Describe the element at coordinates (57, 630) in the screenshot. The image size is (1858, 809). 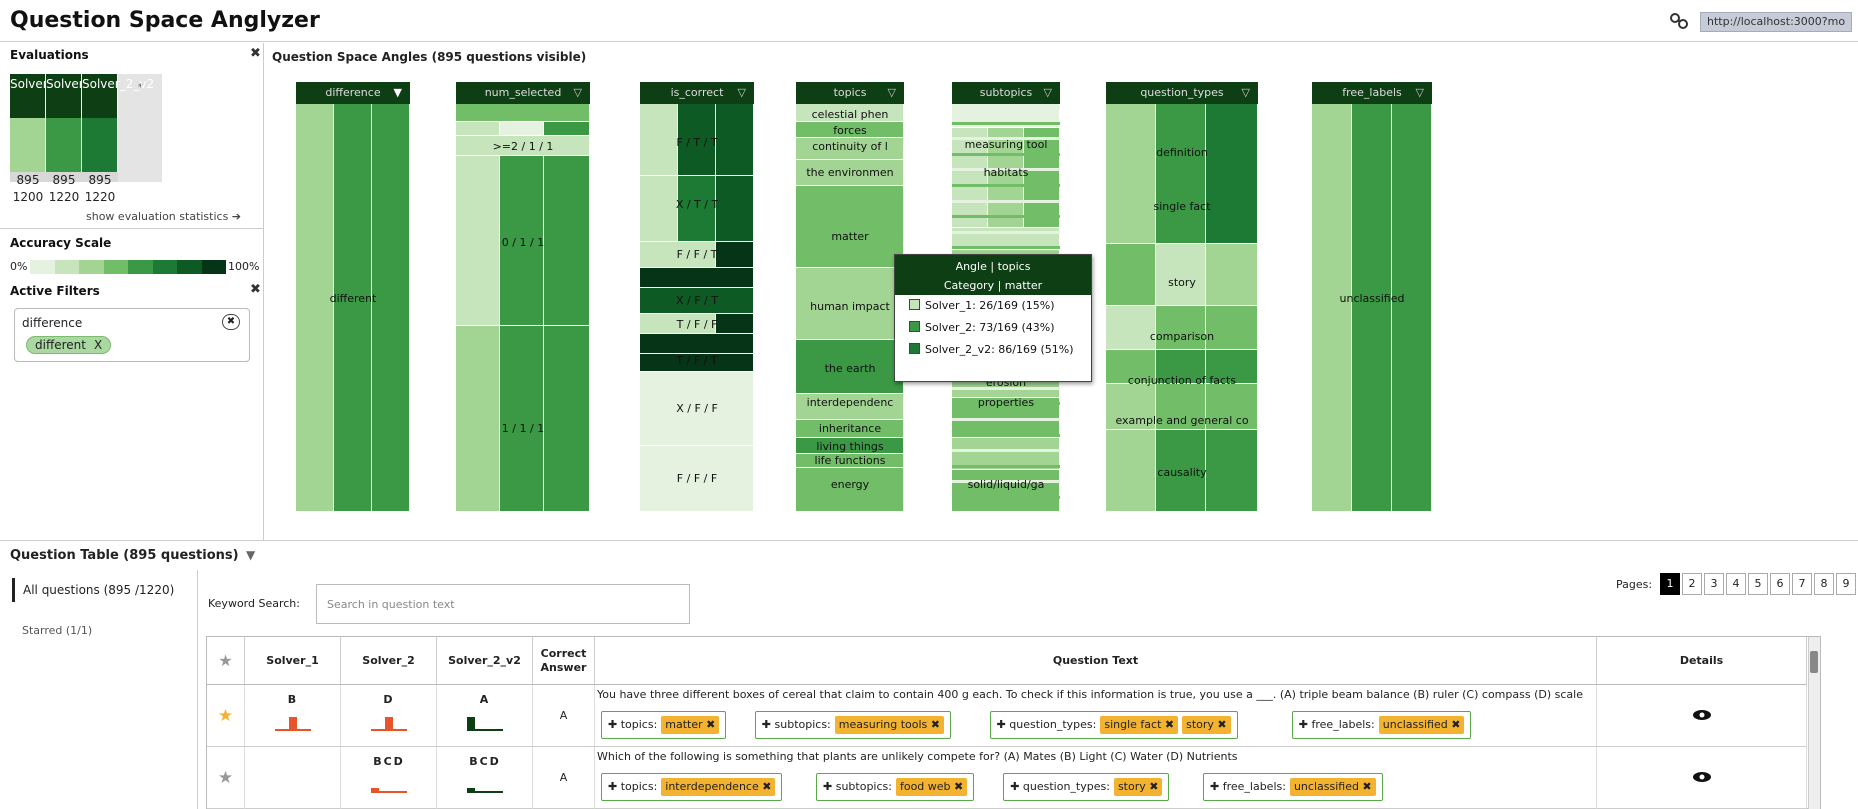
I see `nav-starred: Starred (1/1)` at that location.